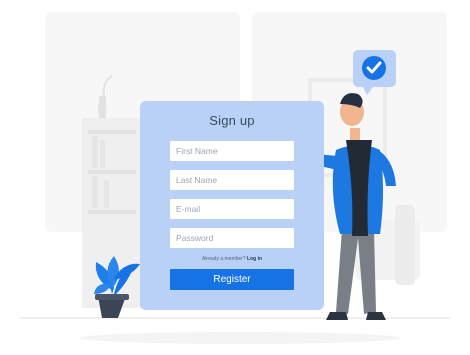 The width and height of the screenshot is (470, 355). Describe the element at coordinates (232, 180) in the screenshot. I see `last-name-input` at that location.